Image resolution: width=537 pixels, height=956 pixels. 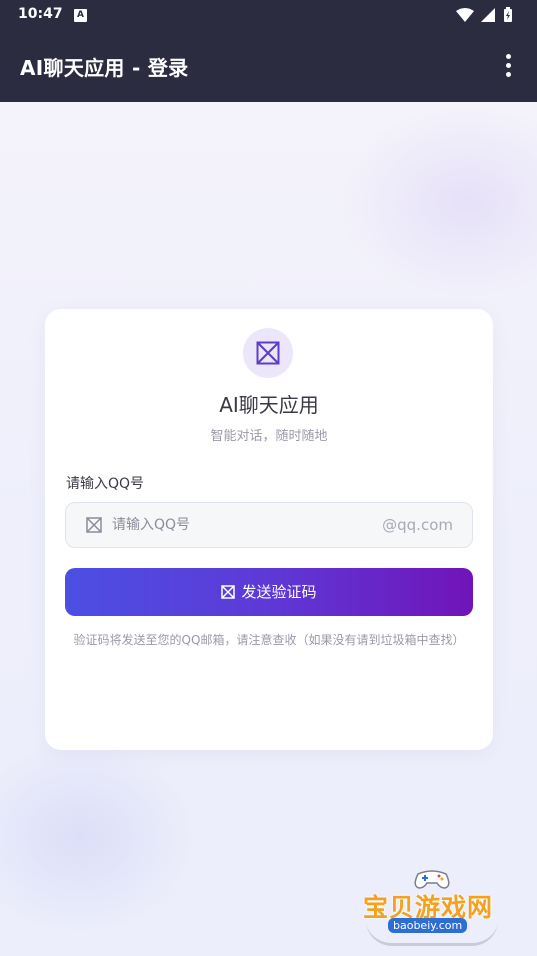 What do you see at coordinates (417, 525) in the screenshot?
I see `email-domain-suffix: @qq.com` at bounding box center [417, 525].